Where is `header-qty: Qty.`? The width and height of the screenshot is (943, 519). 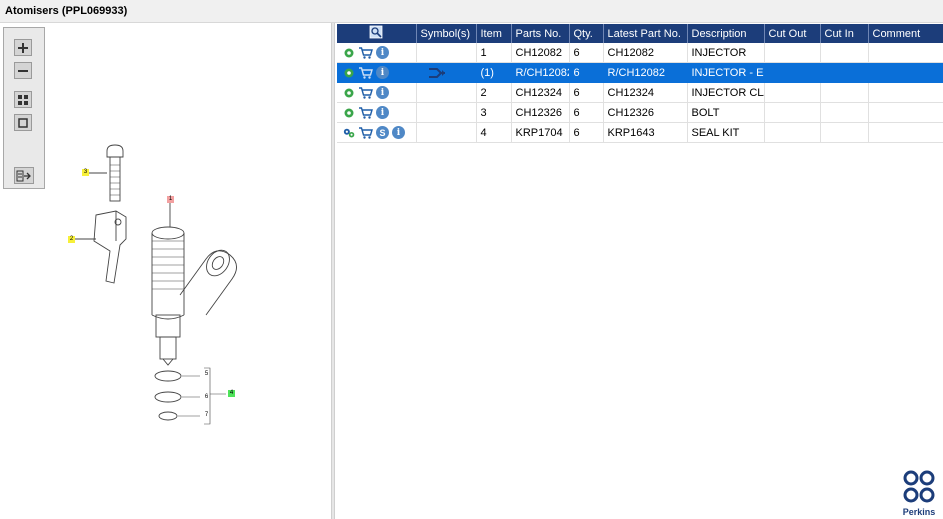
header-qty: Qty. is located at coordinates (586, 33).